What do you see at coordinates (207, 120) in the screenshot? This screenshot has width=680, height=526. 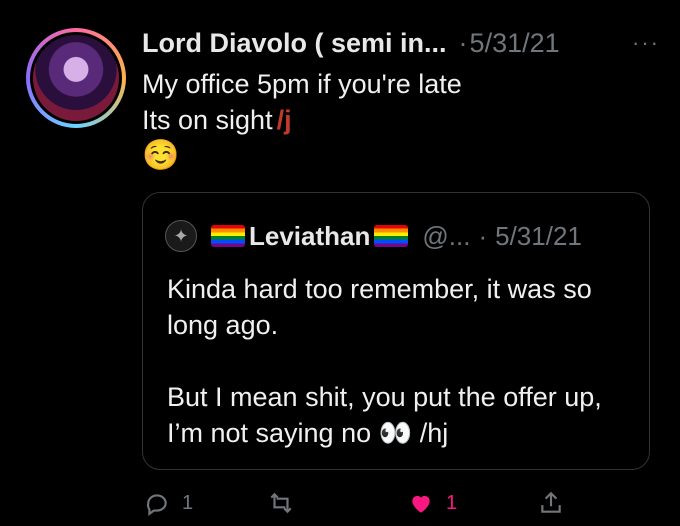 I see `tweet-line-2-text: Its on sight` at bounding box center [207, 120].